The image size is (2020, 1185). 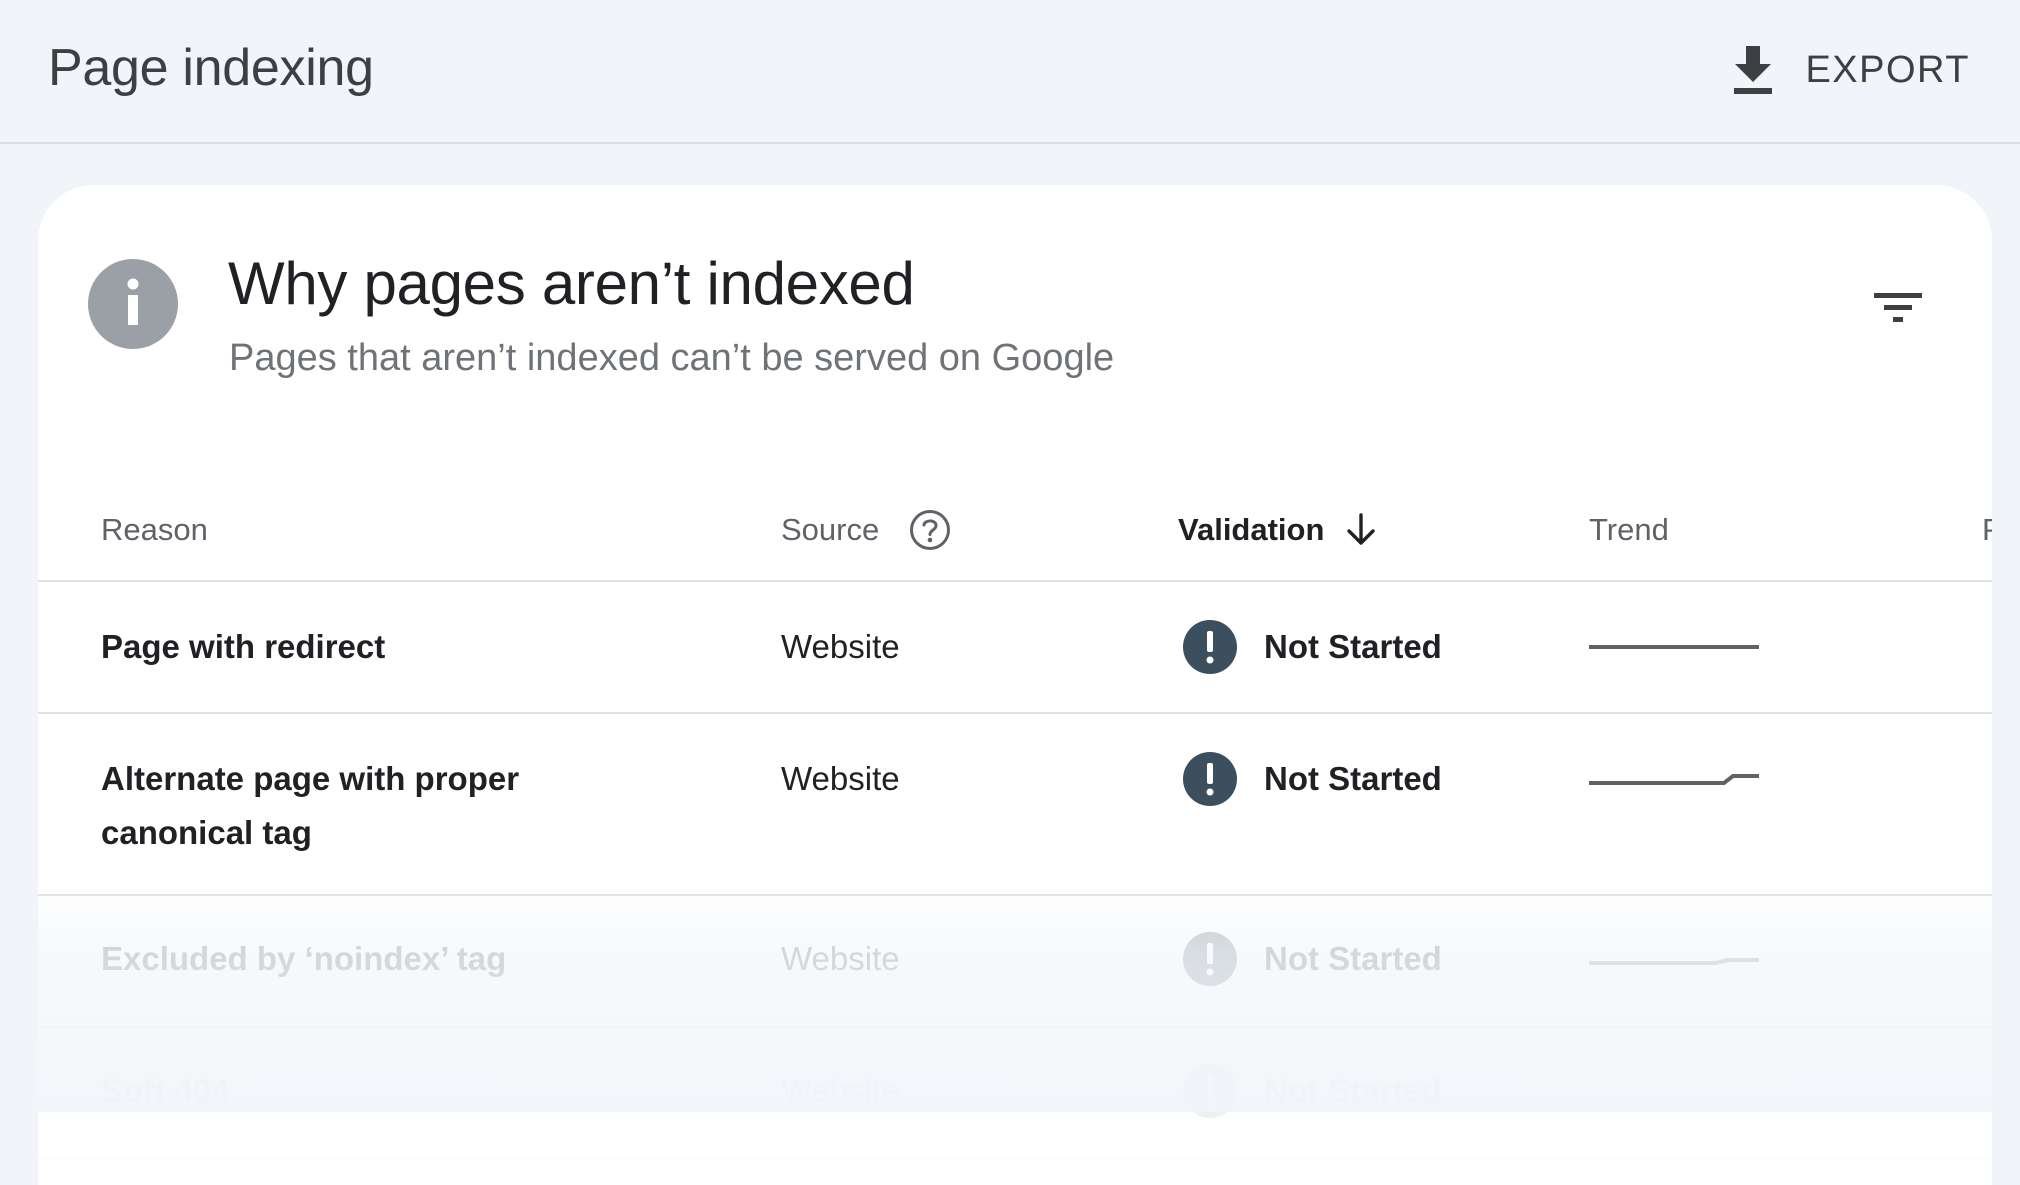 What do you see at coordinates (1278, 530) in the screenshot?
I see `column-header-validation: Validation` at bounding box center [1278, 530].